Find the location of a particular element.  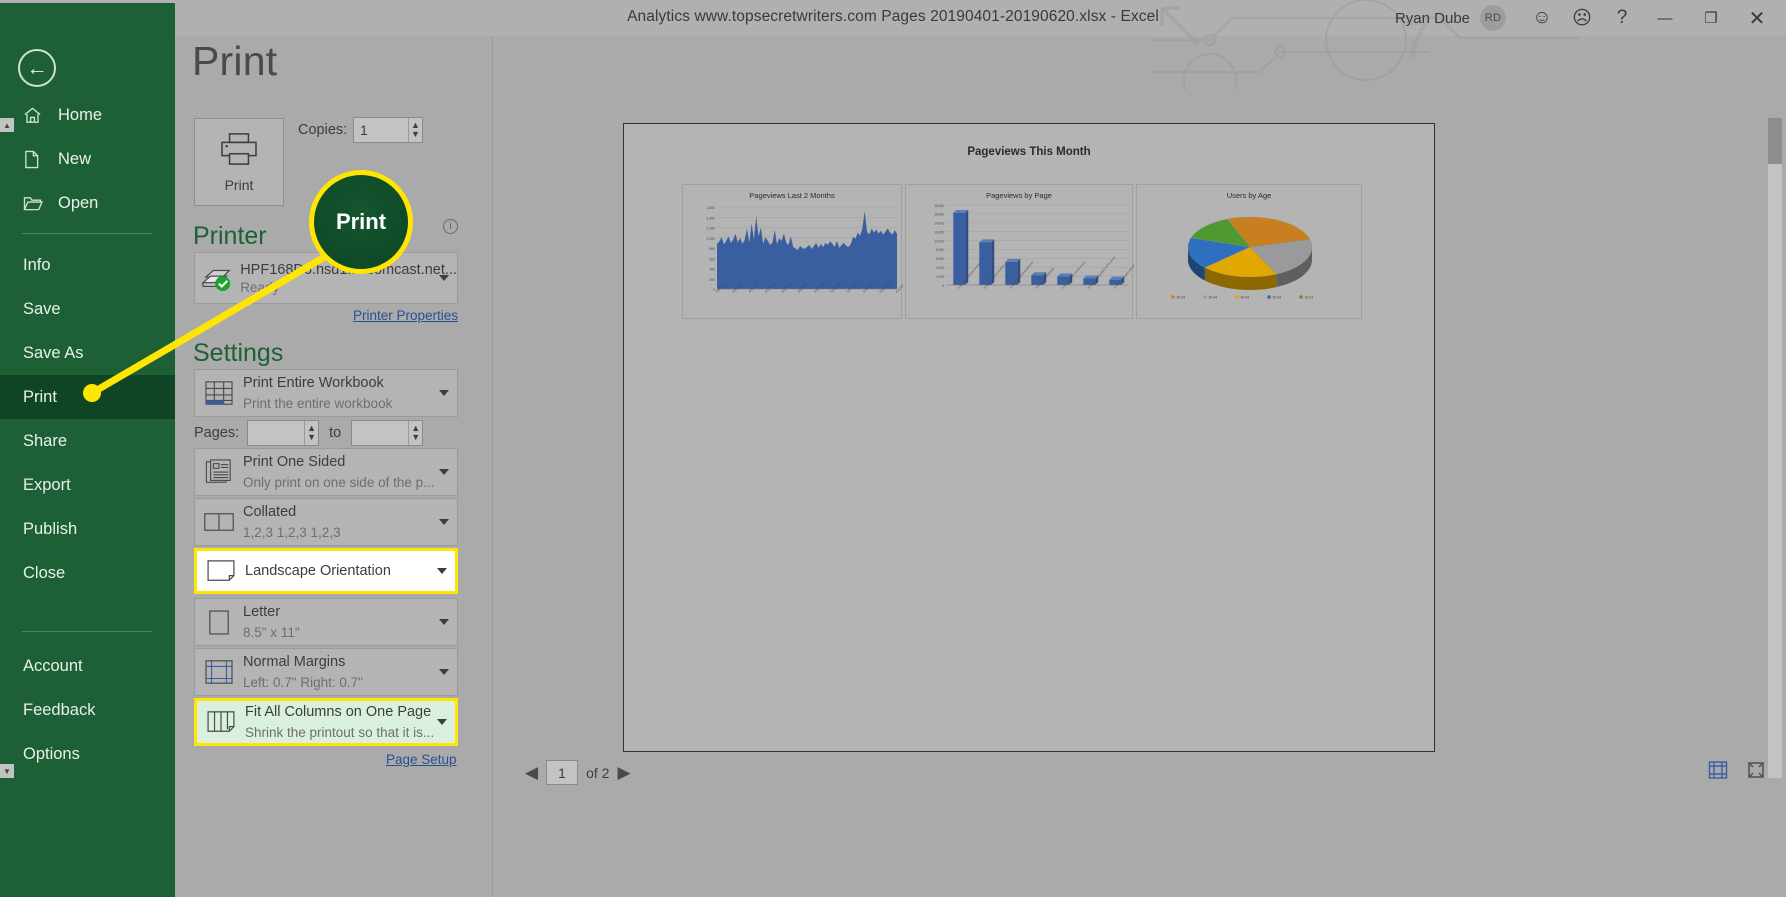

scroll-down-arrow-icon: ▼ is located at coordinates (7, 771).